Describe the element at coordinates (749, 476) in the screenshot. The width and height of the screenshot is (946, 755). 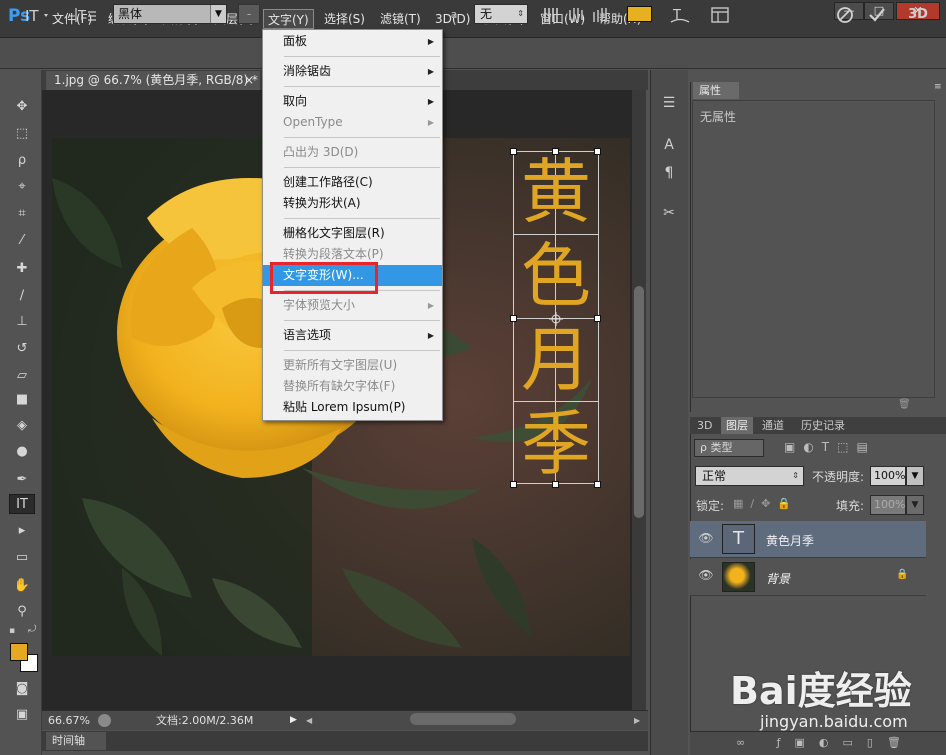
I see `blend-mode-select: 正常 ⇕` at that location.